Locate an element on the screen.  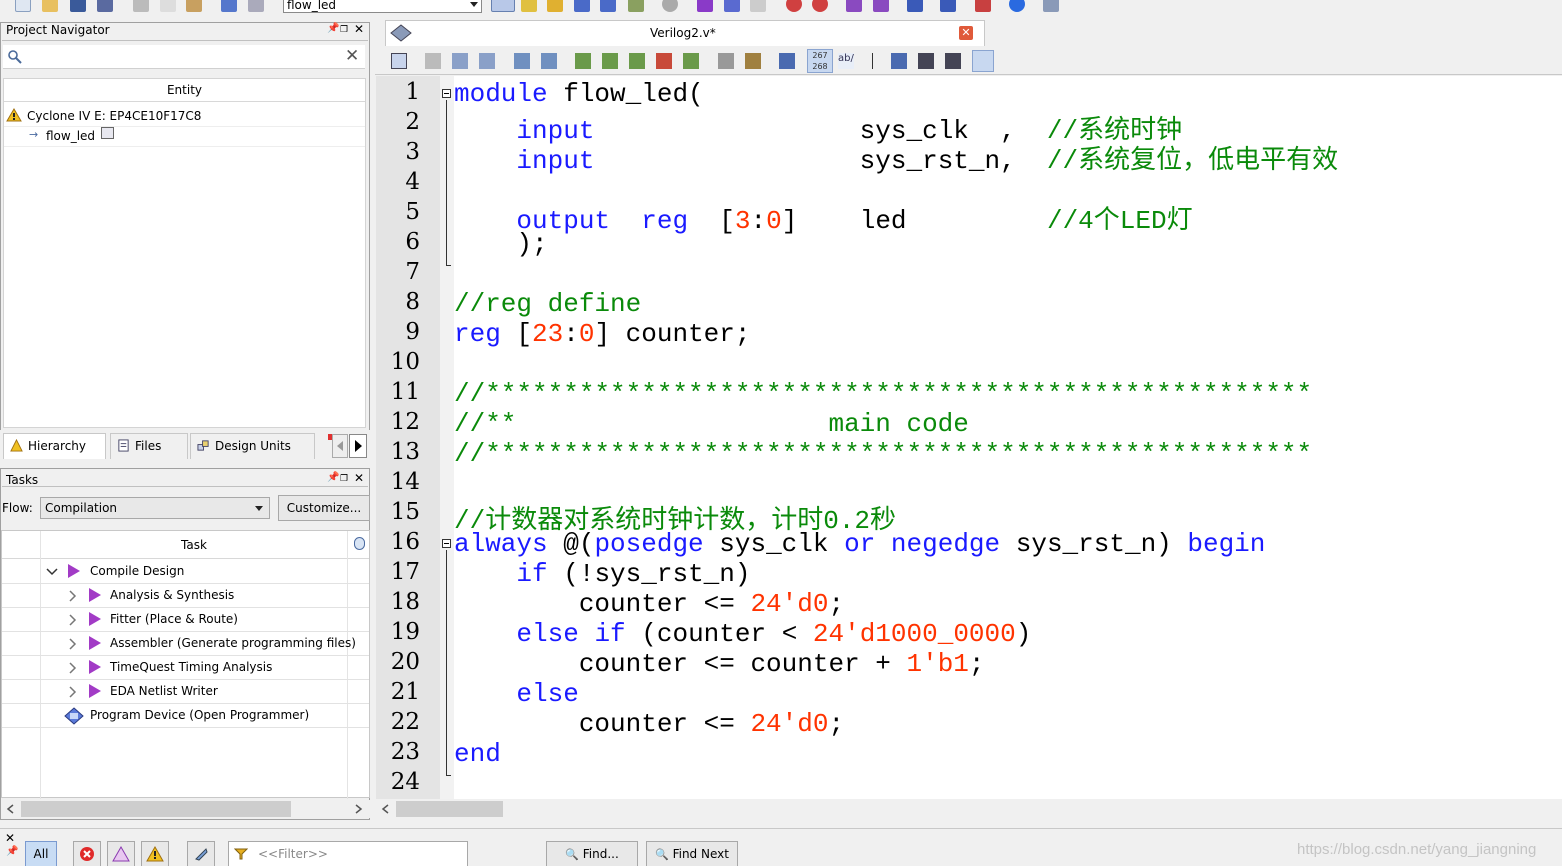
new-file-icon is located at coordinates (23, 6).